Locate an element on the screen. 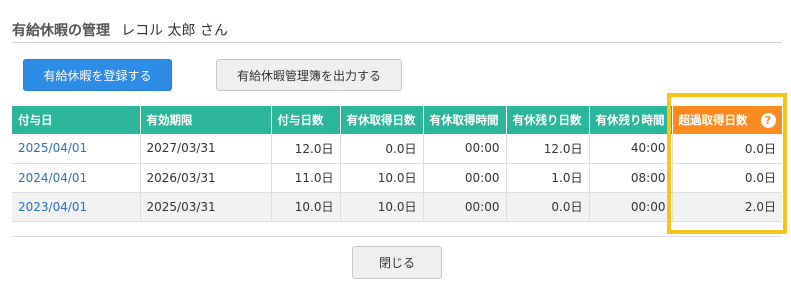 The height and width of the screenshot is (296, 791). column-header-used-days: 有休取得日数 is located at coordinates (382, 120).